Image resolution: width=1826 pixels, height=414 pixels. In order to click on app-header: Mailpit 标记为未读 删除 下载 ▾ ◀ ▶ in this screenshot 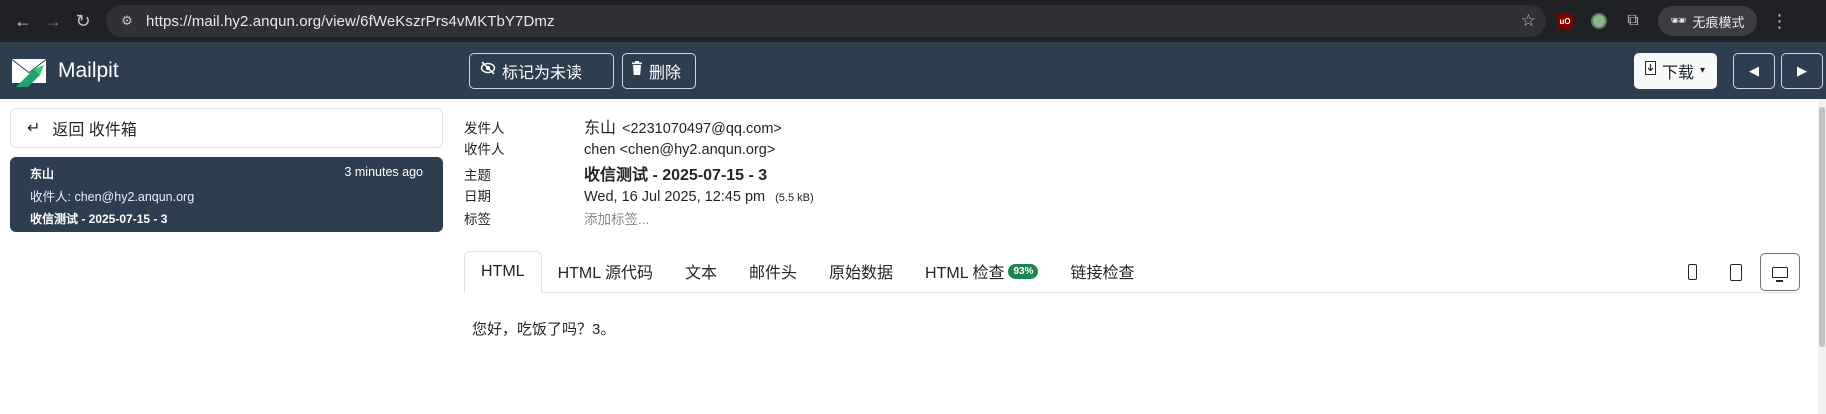, I will do `click(913, 70)`.